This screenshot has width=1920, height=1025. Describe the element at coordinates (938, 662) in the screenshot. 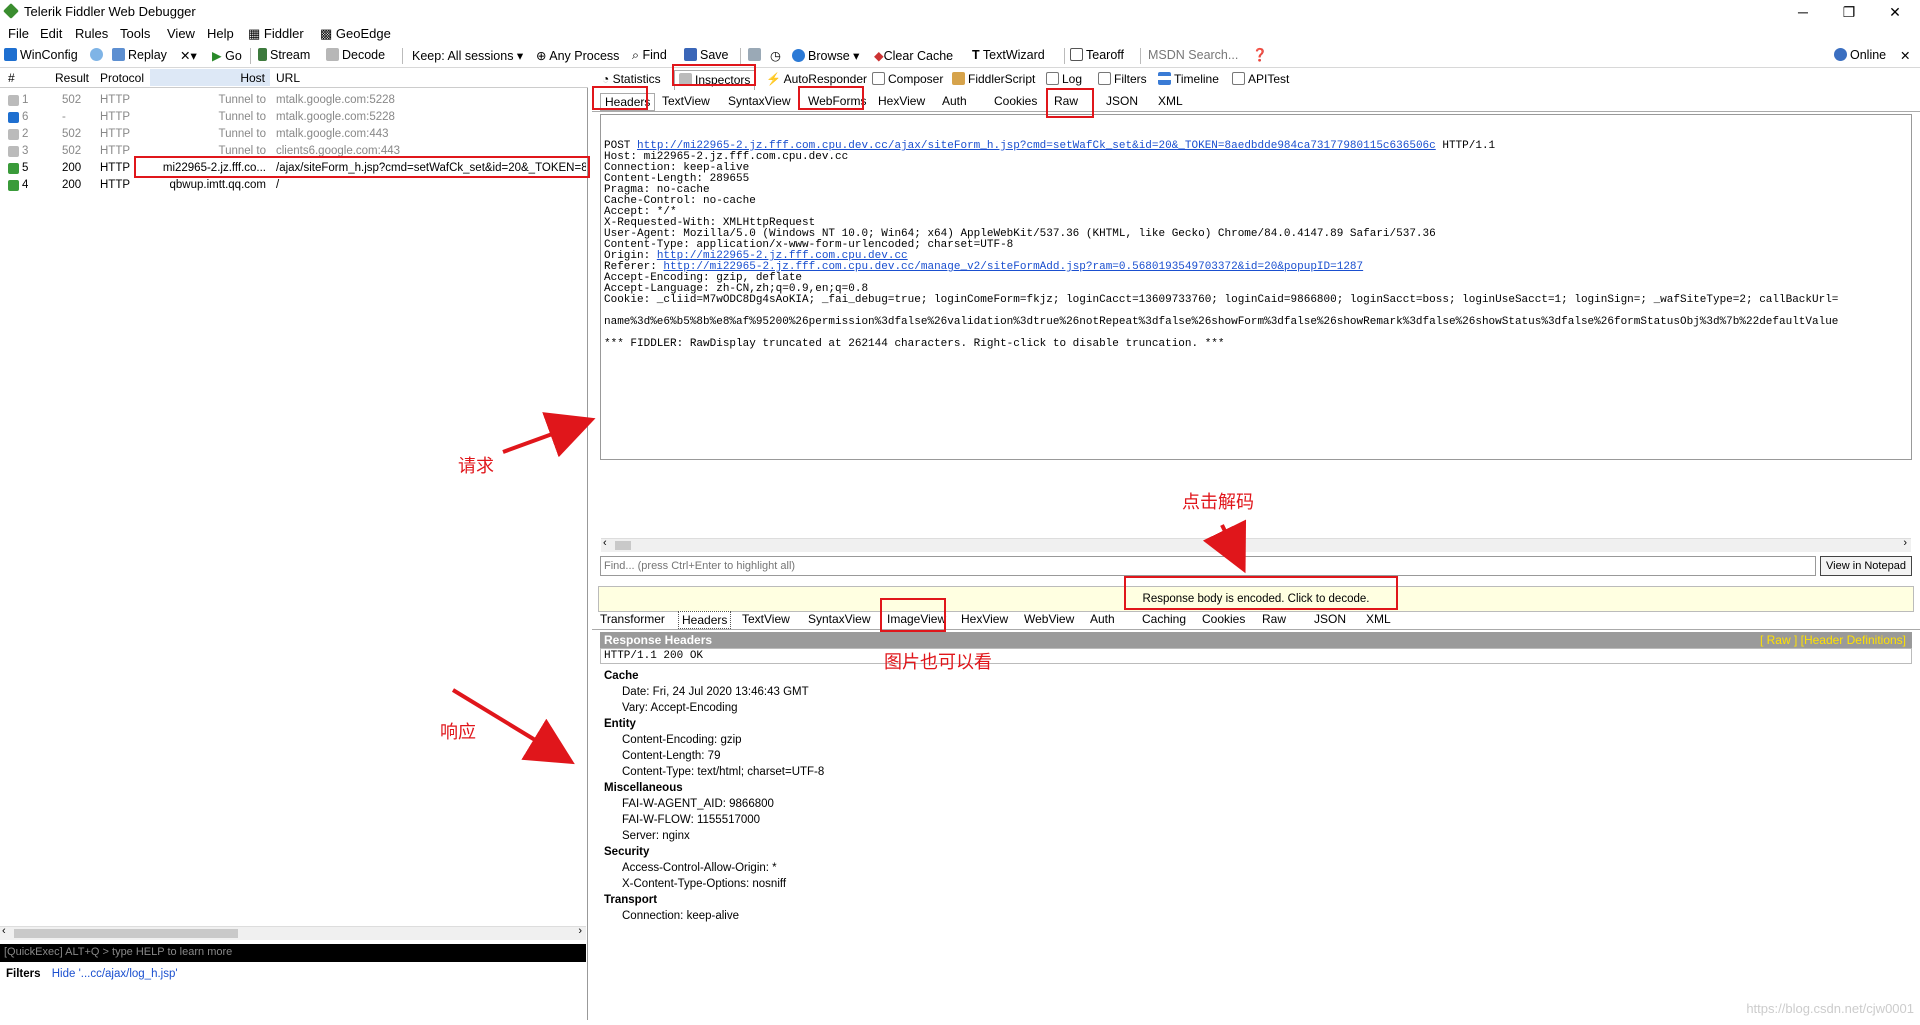

I see `annotation-imageview: 图片也可以看` at that location.